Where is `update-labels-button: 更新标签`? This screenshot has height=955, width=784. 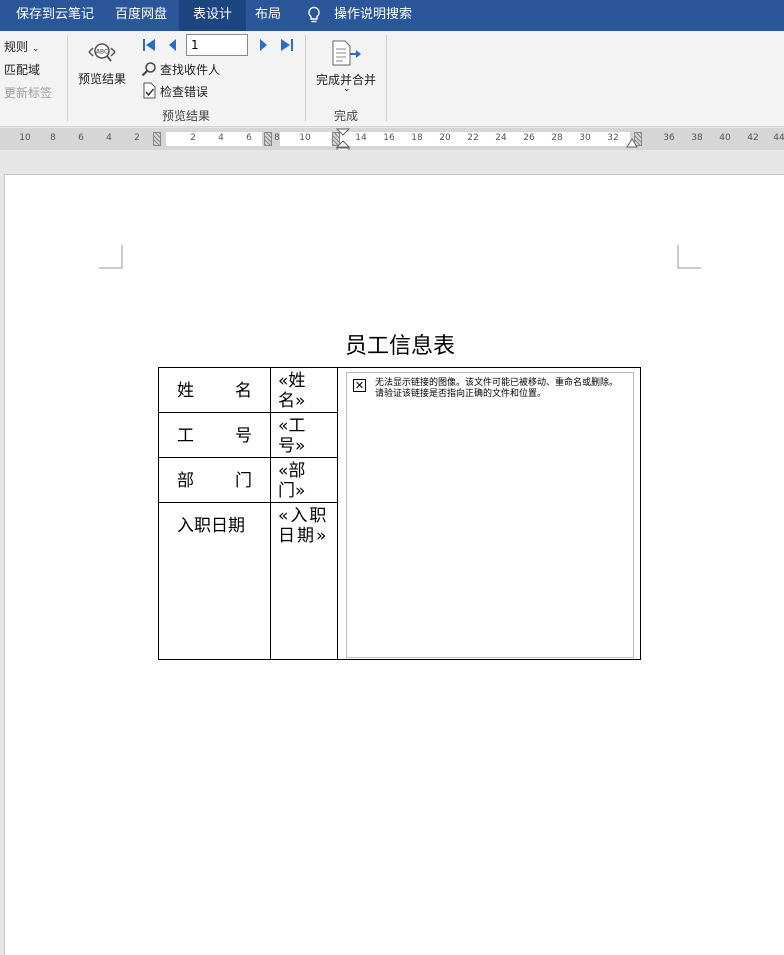 update-labels-button: 更新标签 is located at coordinates (28, 92).